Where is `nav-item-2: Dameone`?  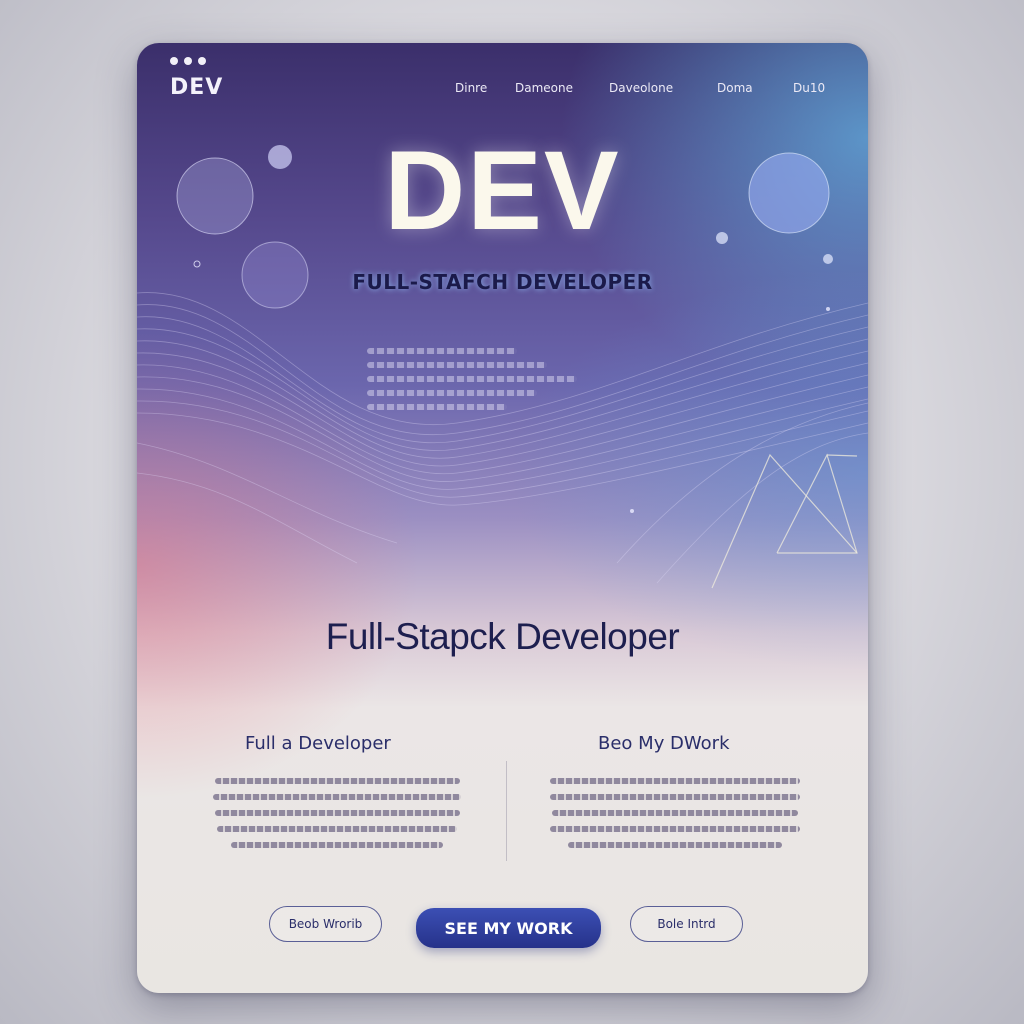
nav-item-2: Dameone is located at coordinates (544, 88).